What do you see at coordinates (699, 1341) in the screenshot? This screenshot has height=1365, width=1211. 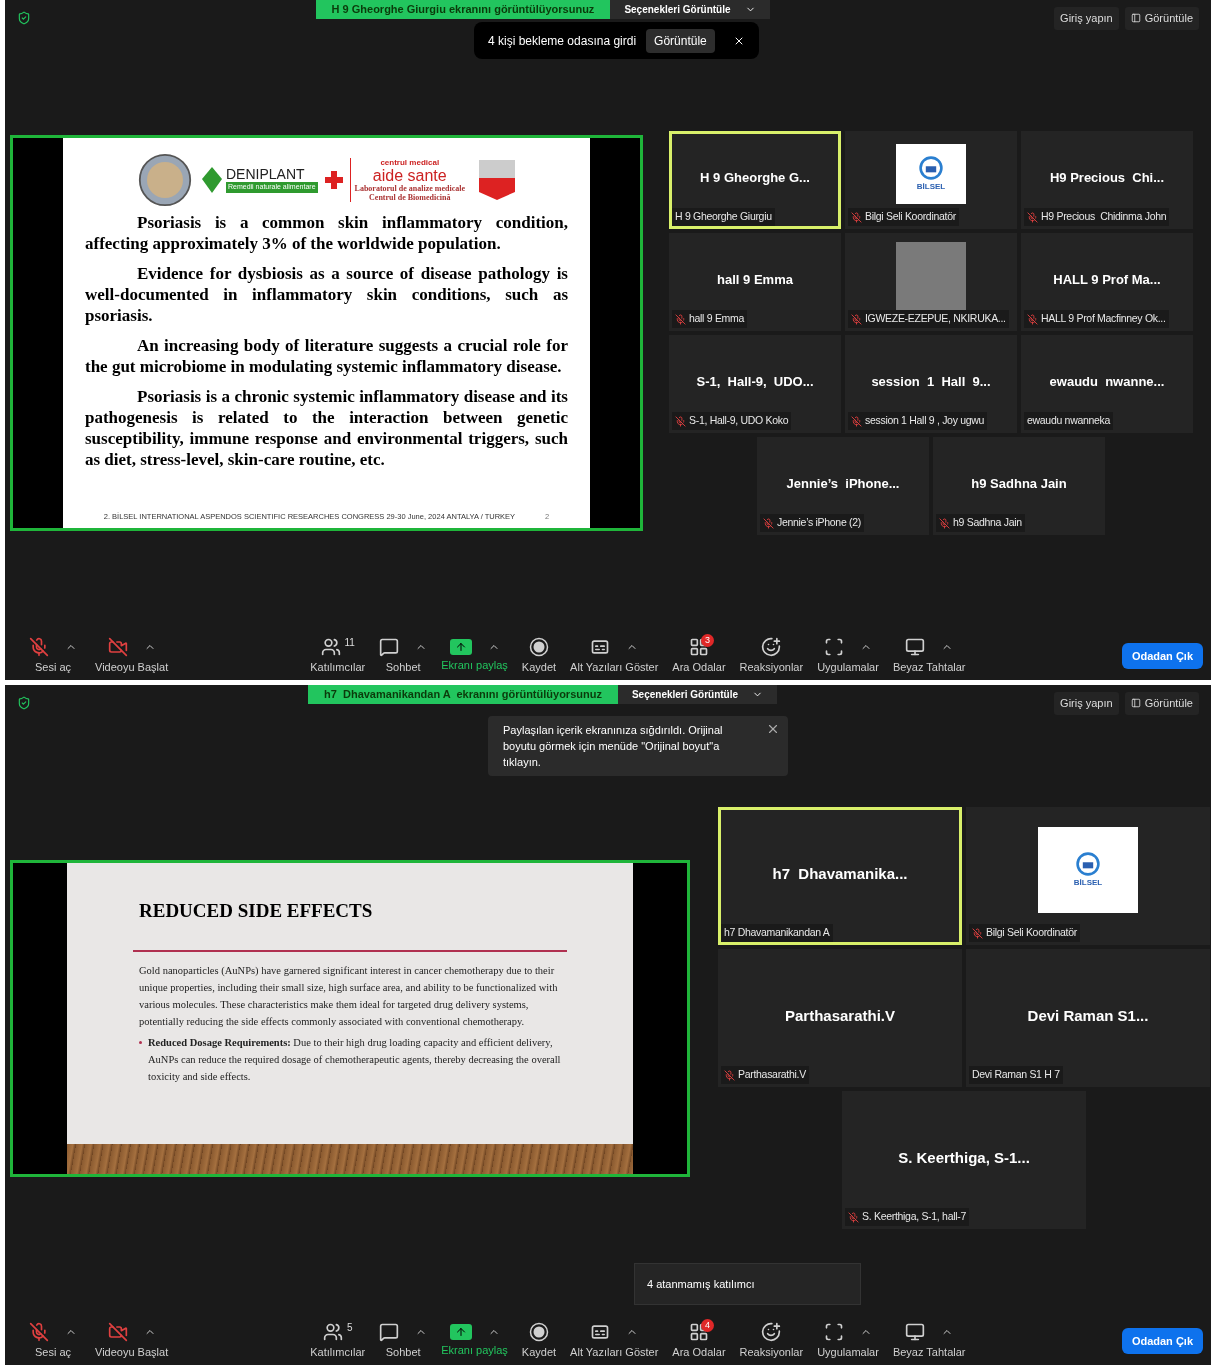 I see `toolbar-button: 4 Ara Odalar` at bounding box center [699, 1341].